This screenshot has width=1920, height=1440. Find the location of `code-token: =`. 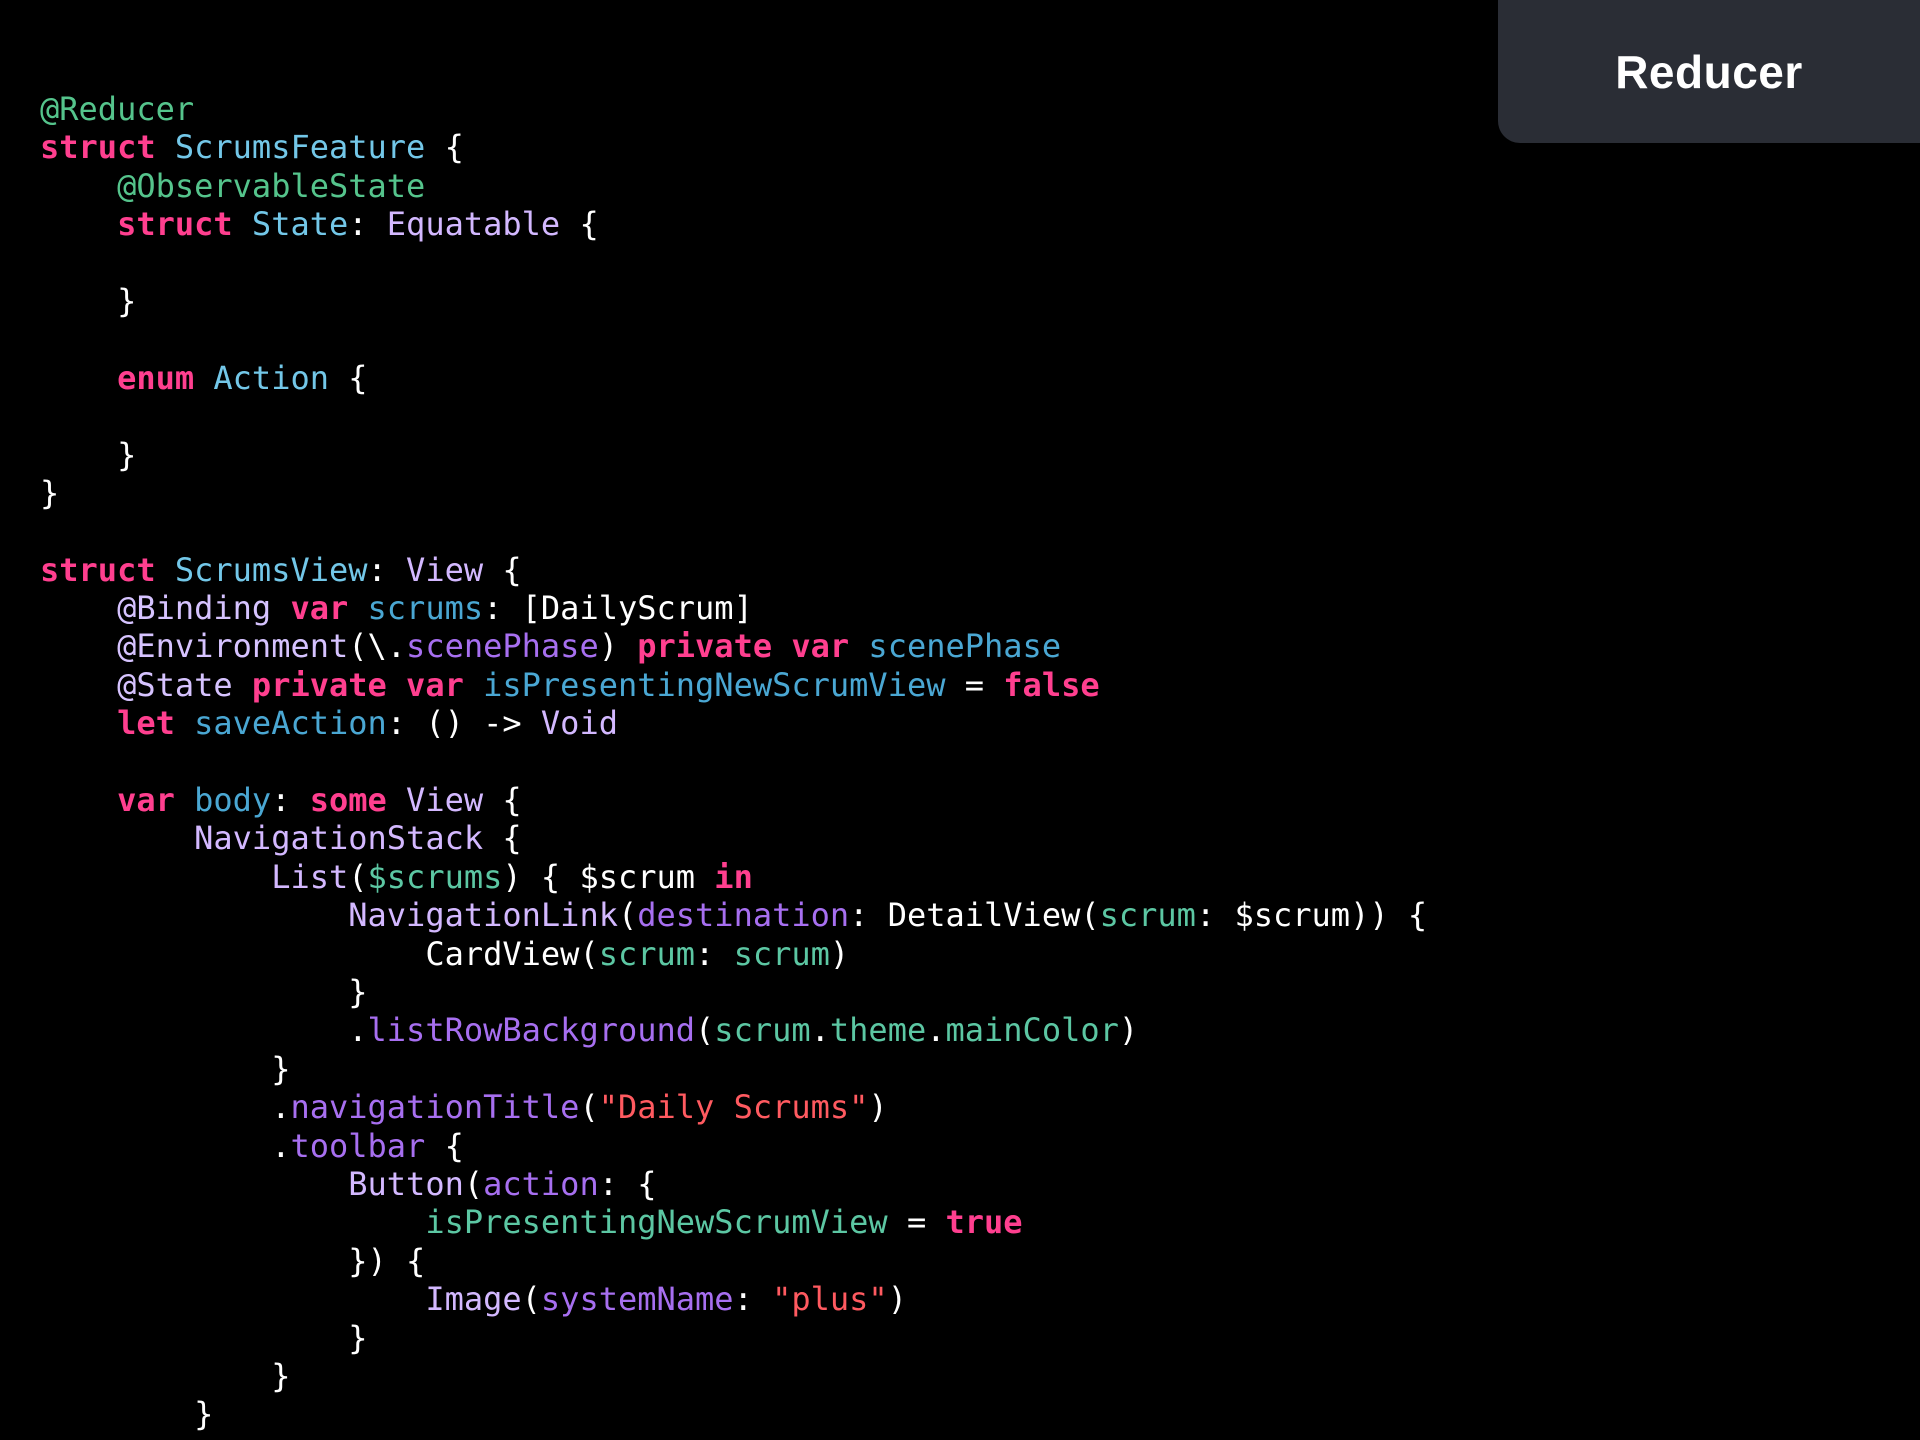

code-token: = is located at coordinates (974, 684).